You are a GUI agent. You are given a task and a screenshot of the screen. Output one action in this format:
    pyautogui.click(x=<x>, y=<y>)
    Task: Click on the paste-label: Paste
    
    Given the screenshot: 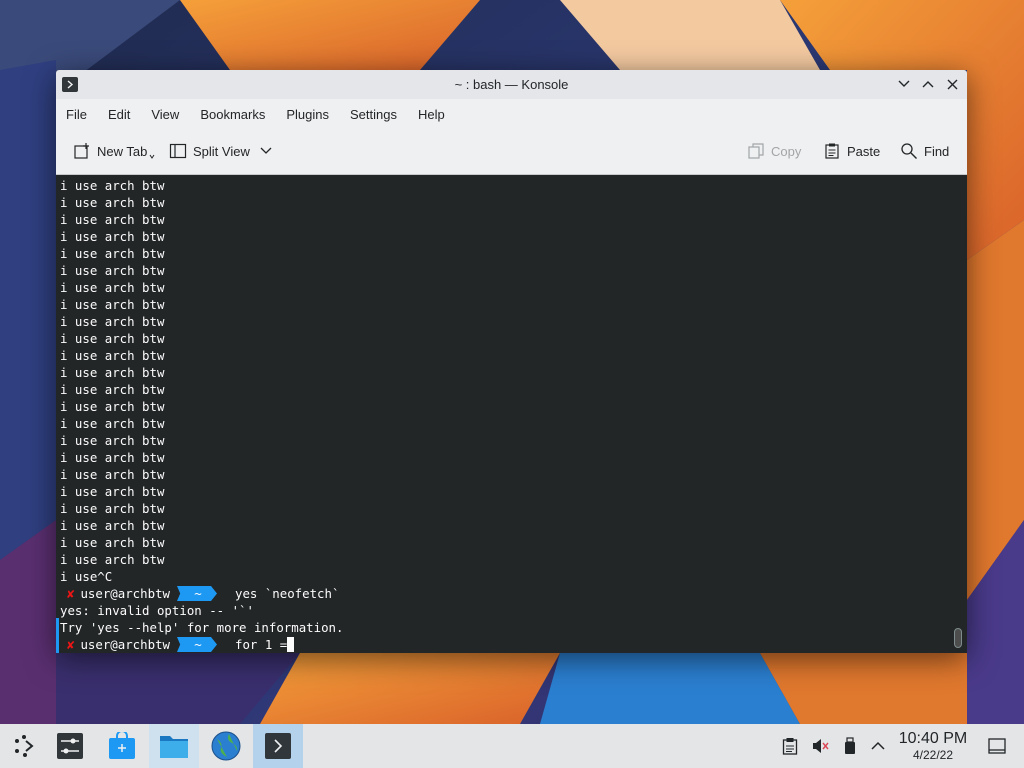 What is the action you would take?
    pyautogui.click(x=864, y=151)
    